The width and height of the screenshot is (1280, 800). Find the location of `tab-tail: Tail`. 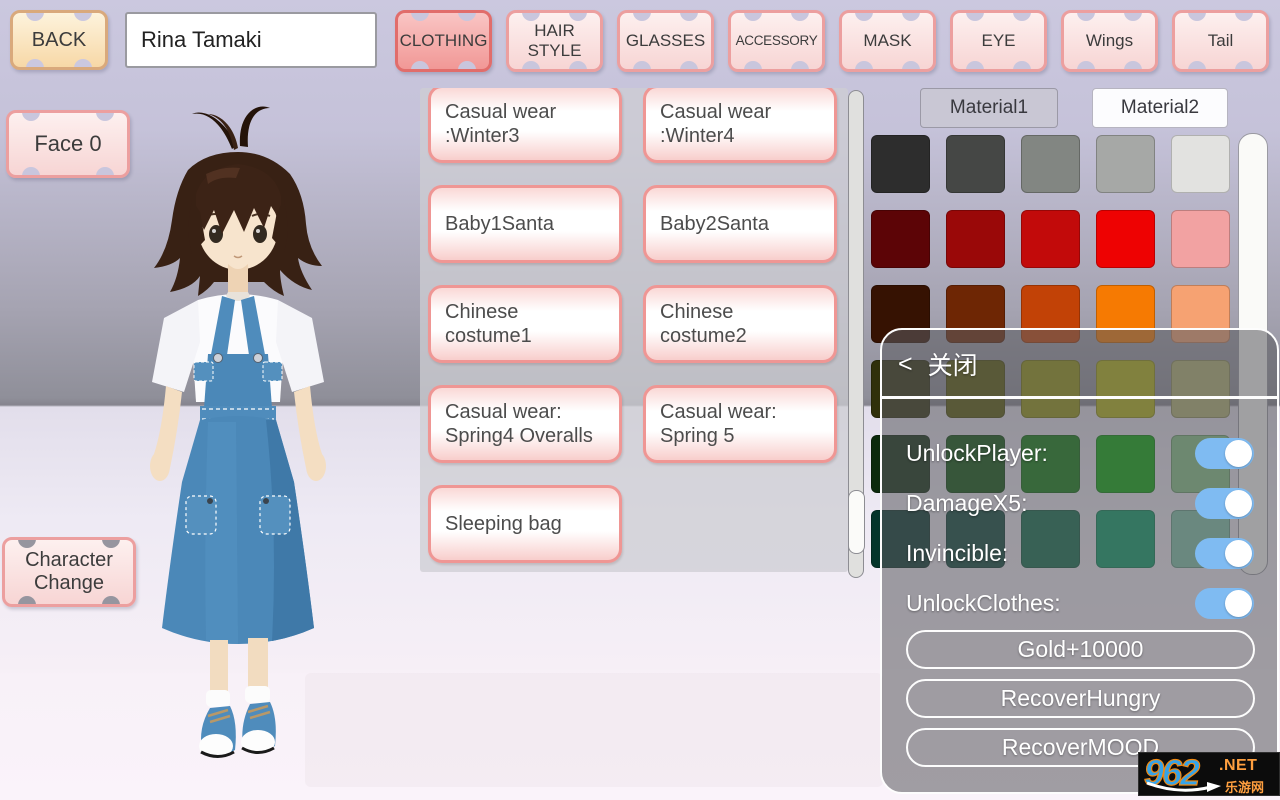

tab-tail: Tail is located at coordinates (1220, 41).